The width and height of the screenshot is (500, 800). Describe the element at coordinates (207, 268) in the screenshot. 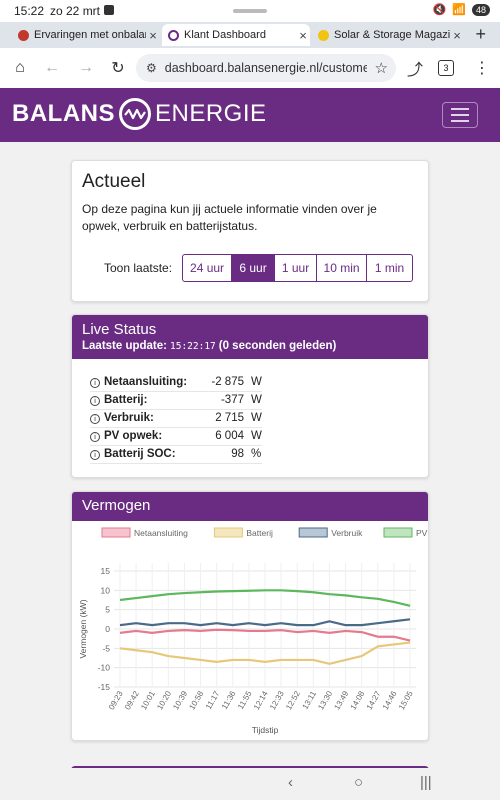

I see `range-button-24-uur: 24 uur` at that location.